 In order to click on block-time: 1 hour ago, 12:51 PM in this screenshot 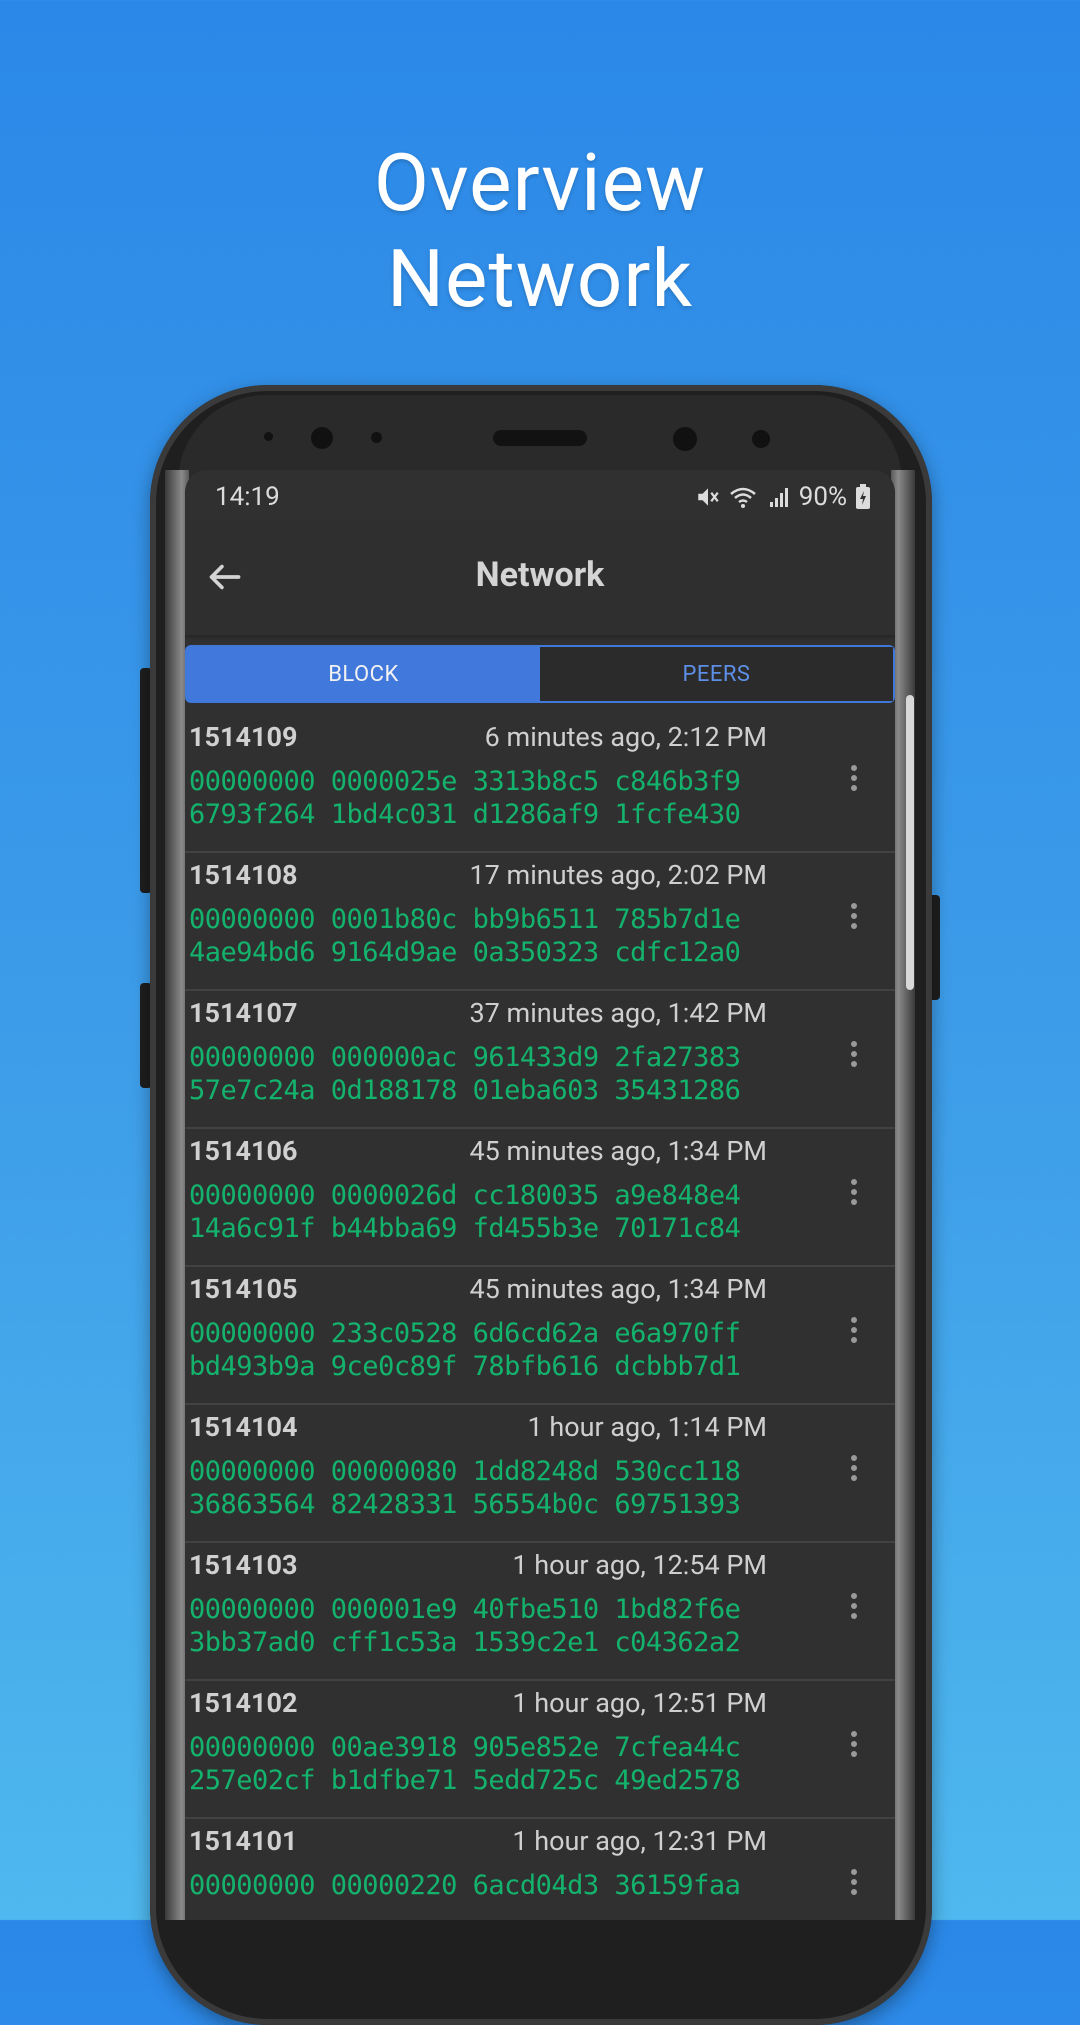, I will do `click(639, 1703)`.